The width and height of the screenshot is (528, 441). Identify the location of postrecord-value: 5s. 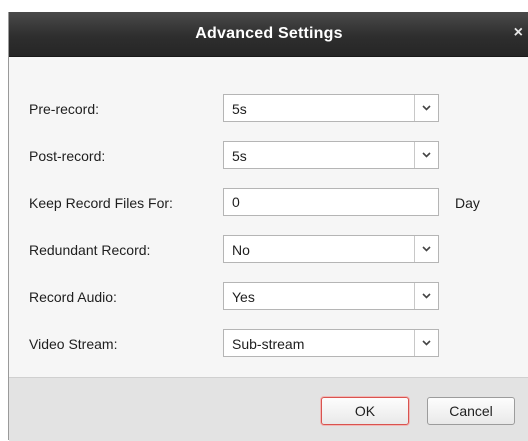
(239, 156).